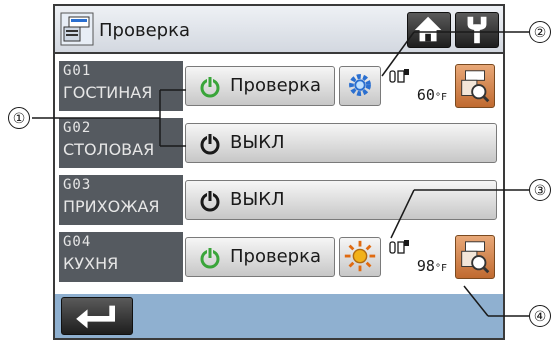  Describe the element at coordinates (91, 263) in the screenshot. I see `zone-name: КУХНЯ` at that location.